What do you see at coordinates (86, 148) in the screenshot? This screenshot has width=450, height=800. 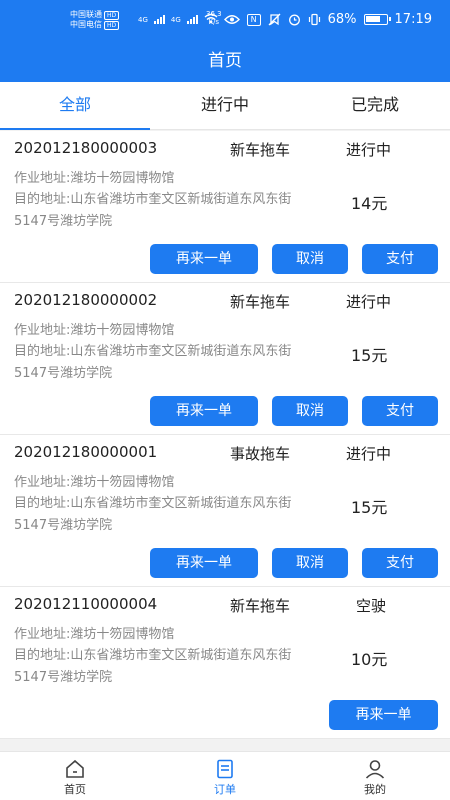 I see `order-number: 202012180000003` at bounding box center [86, 148].